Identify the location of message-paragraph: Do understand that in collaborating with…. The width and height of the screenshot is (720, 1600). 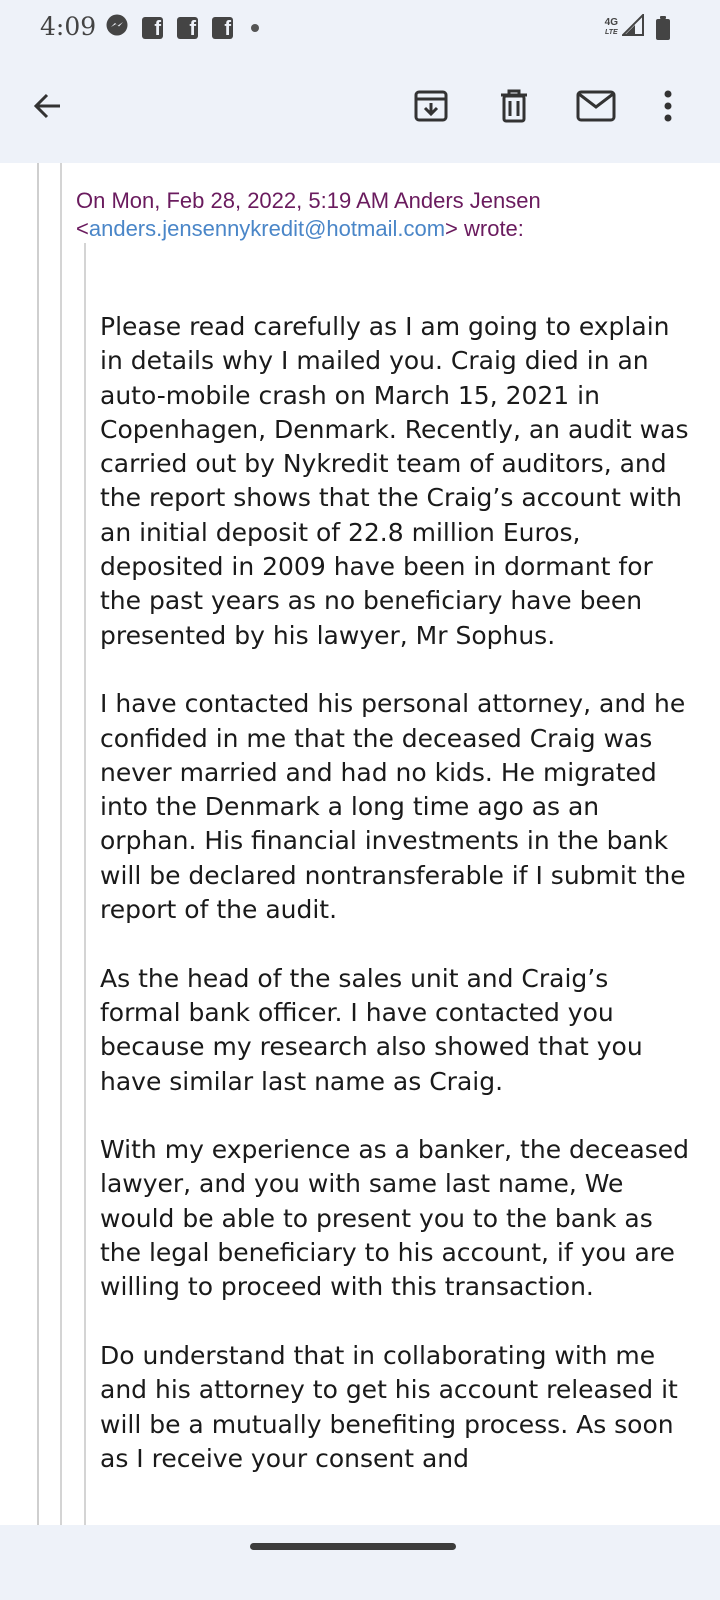
(389, 1406).